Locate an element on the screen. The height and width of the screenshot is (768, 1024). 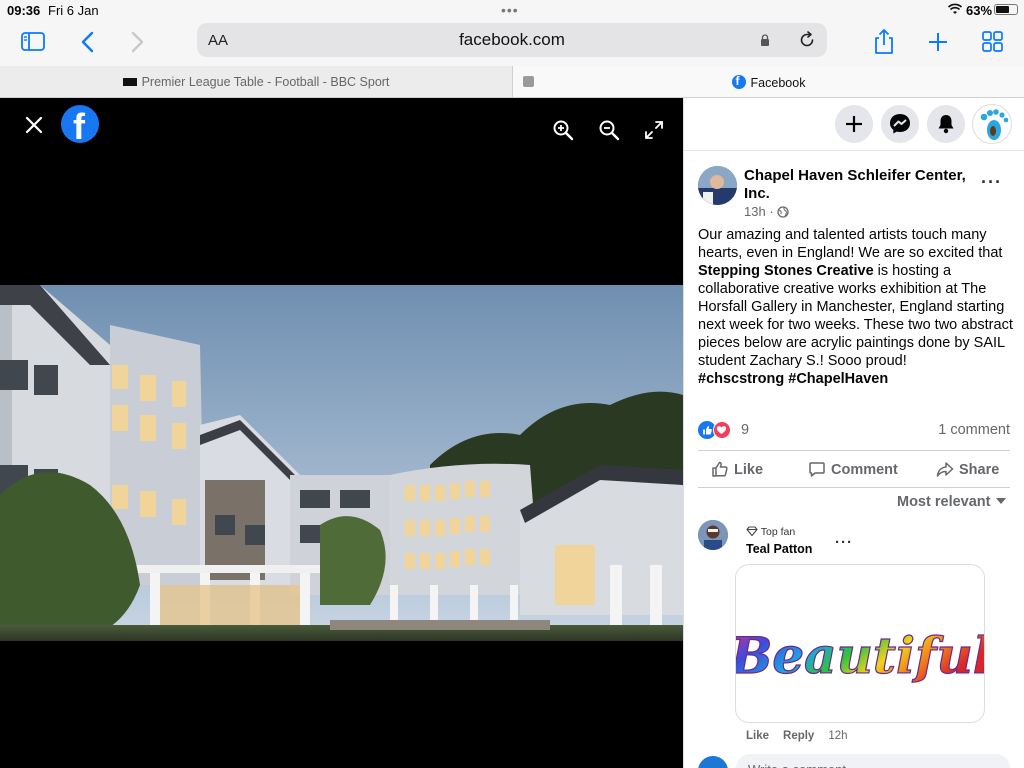
bell-icon is located at coordinates (946, 124).